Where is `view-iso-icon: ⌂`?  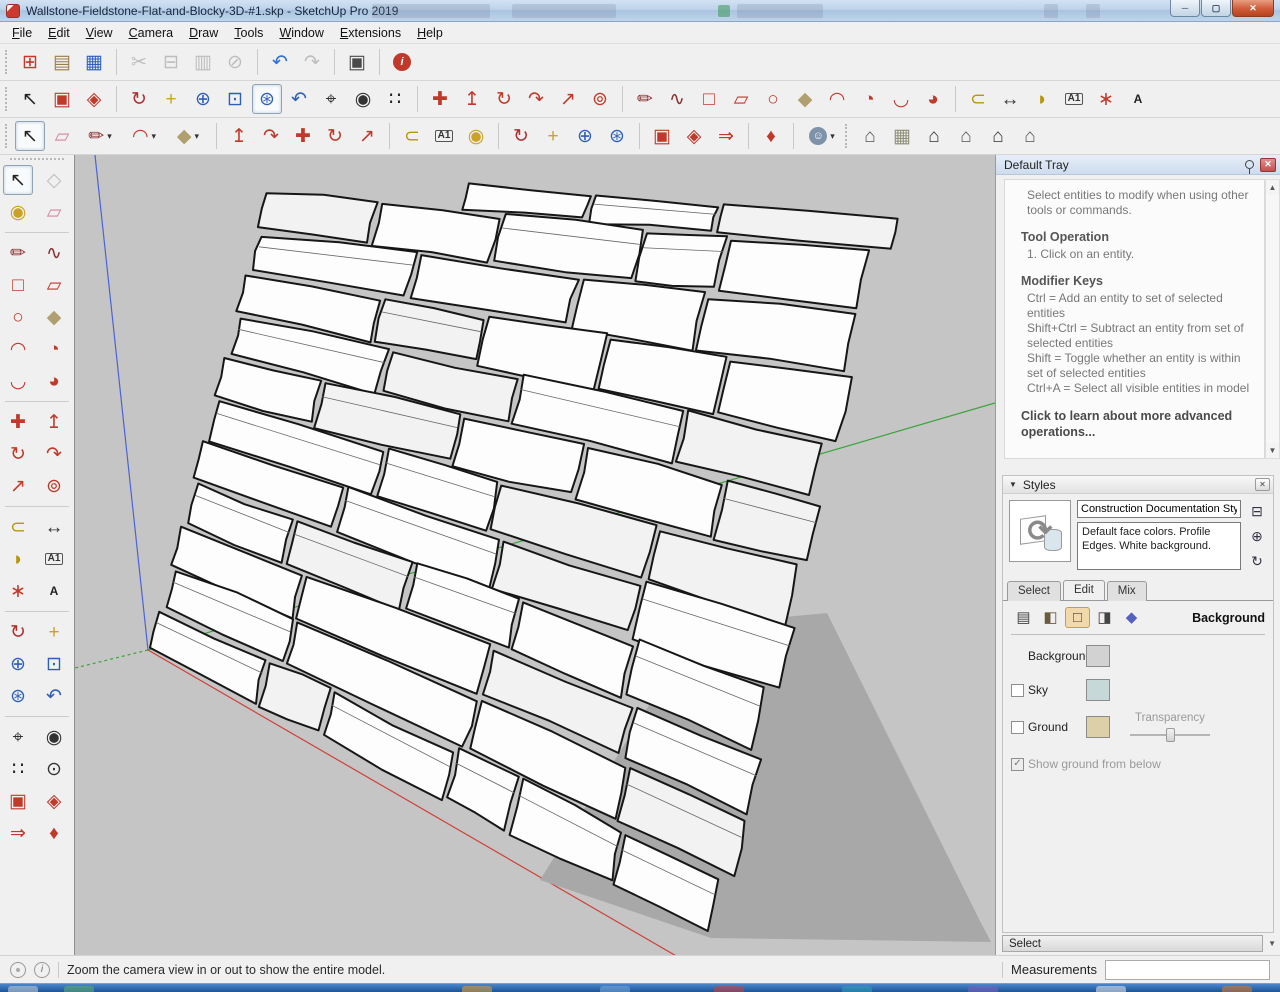
view-iso-icon: ⌂ is located at coordinates (870, 136).